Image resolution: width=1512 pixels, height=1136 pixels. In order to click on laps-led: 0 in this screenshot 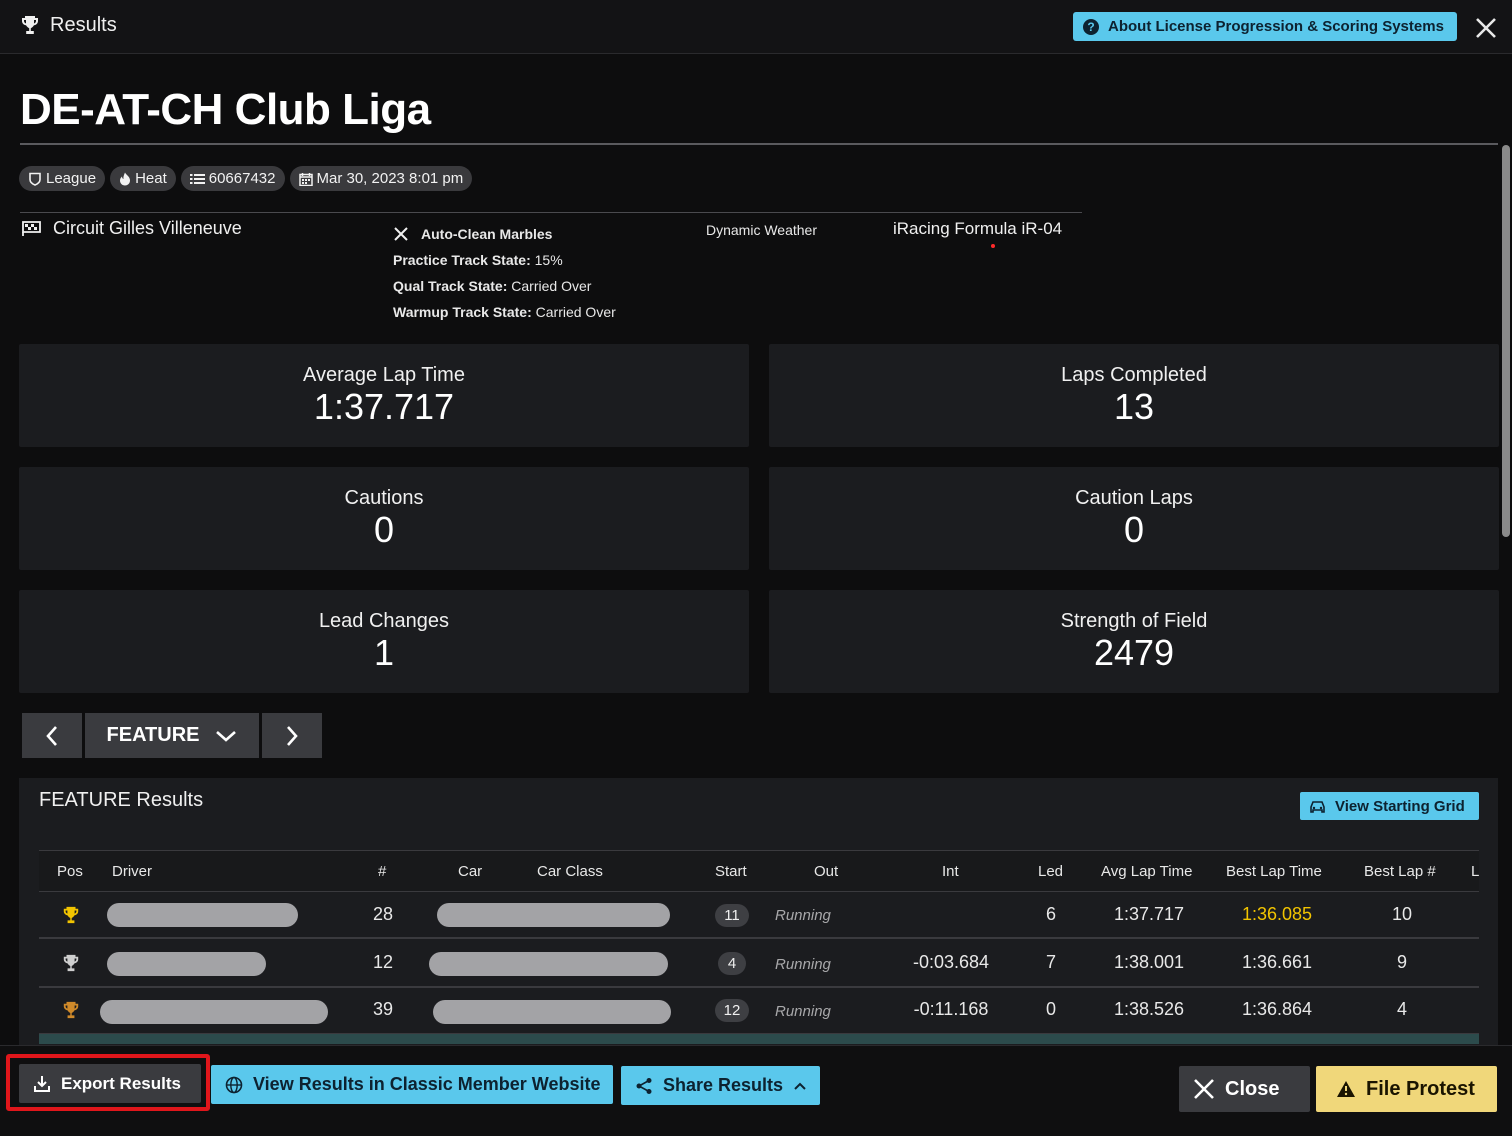, I will do `click(1050, 1009)`.